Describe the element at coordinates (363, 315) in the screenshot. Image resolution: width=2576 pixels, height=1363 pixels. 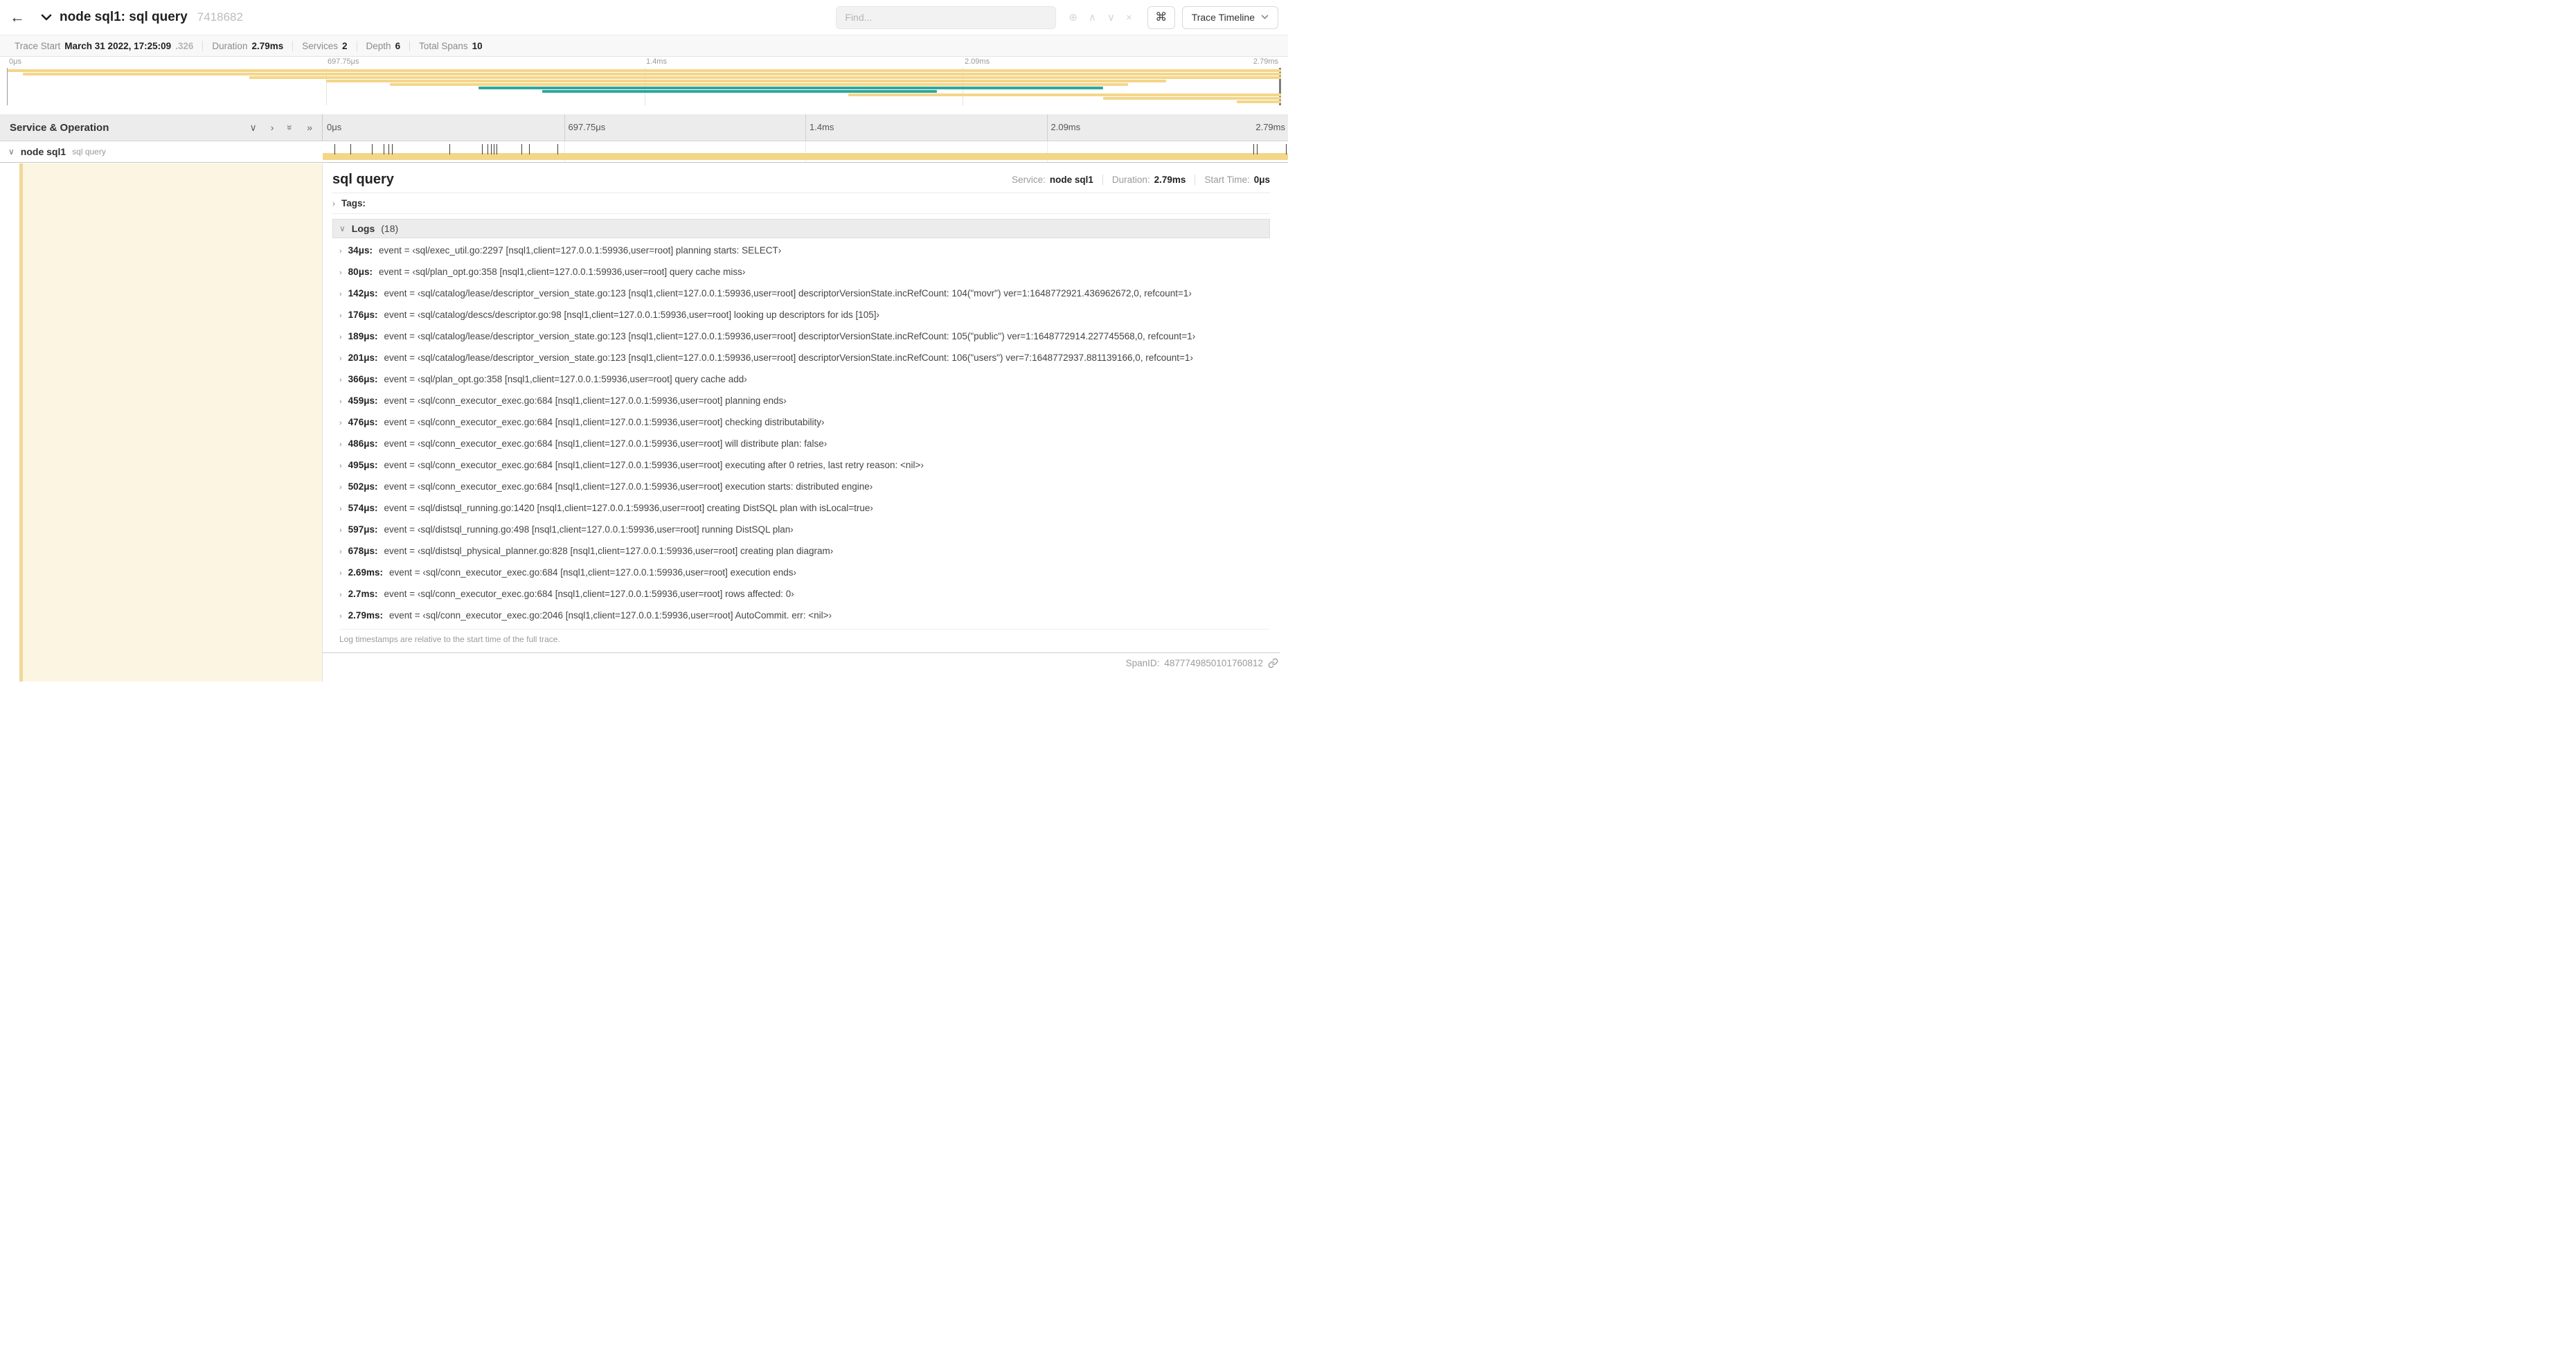
I see `log-timestamp: 176μs:` at that location.